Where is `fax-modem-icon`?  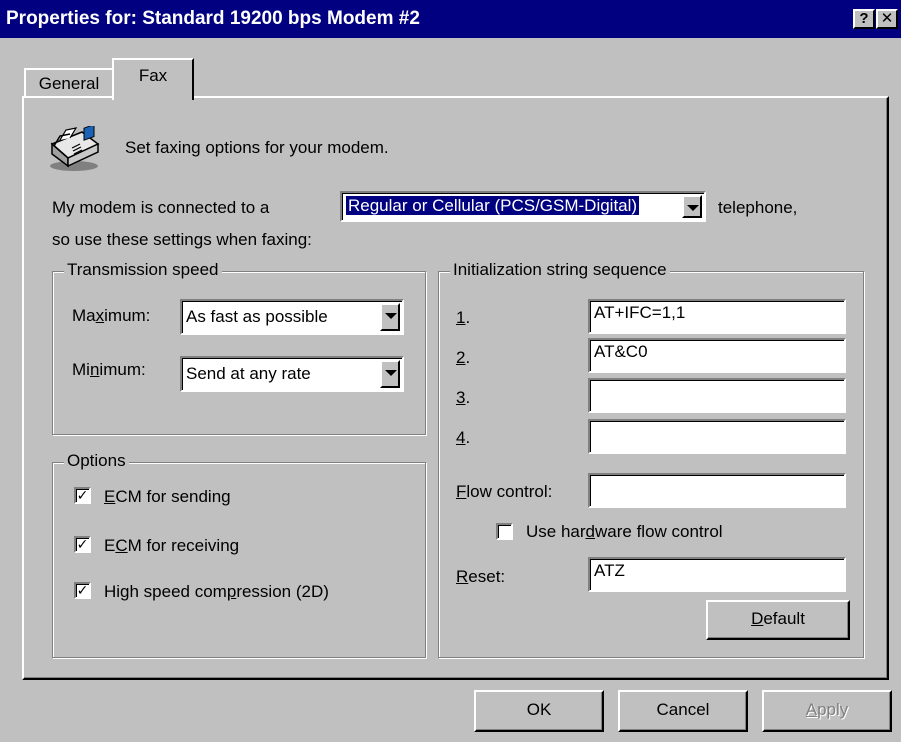
fax-modem-icon is located at coordinates (75, 148).